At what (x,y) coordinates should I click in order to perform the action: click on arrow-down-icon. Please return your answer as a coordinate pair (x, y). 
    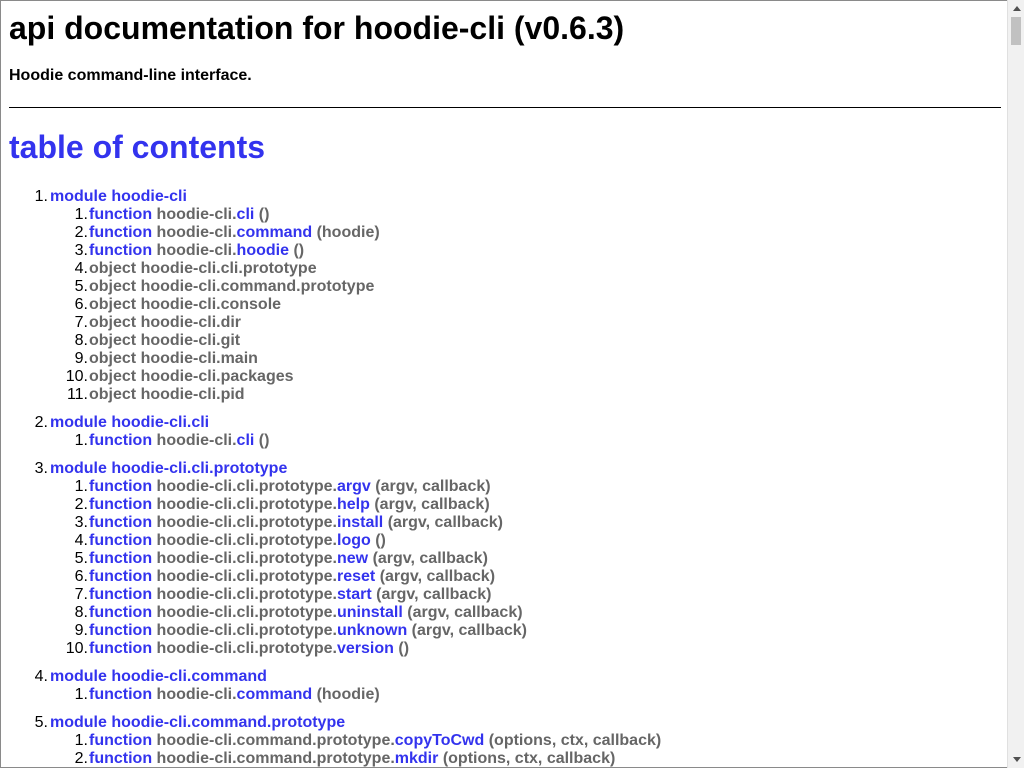
    Looking at the image, I should click on (1016, 759).